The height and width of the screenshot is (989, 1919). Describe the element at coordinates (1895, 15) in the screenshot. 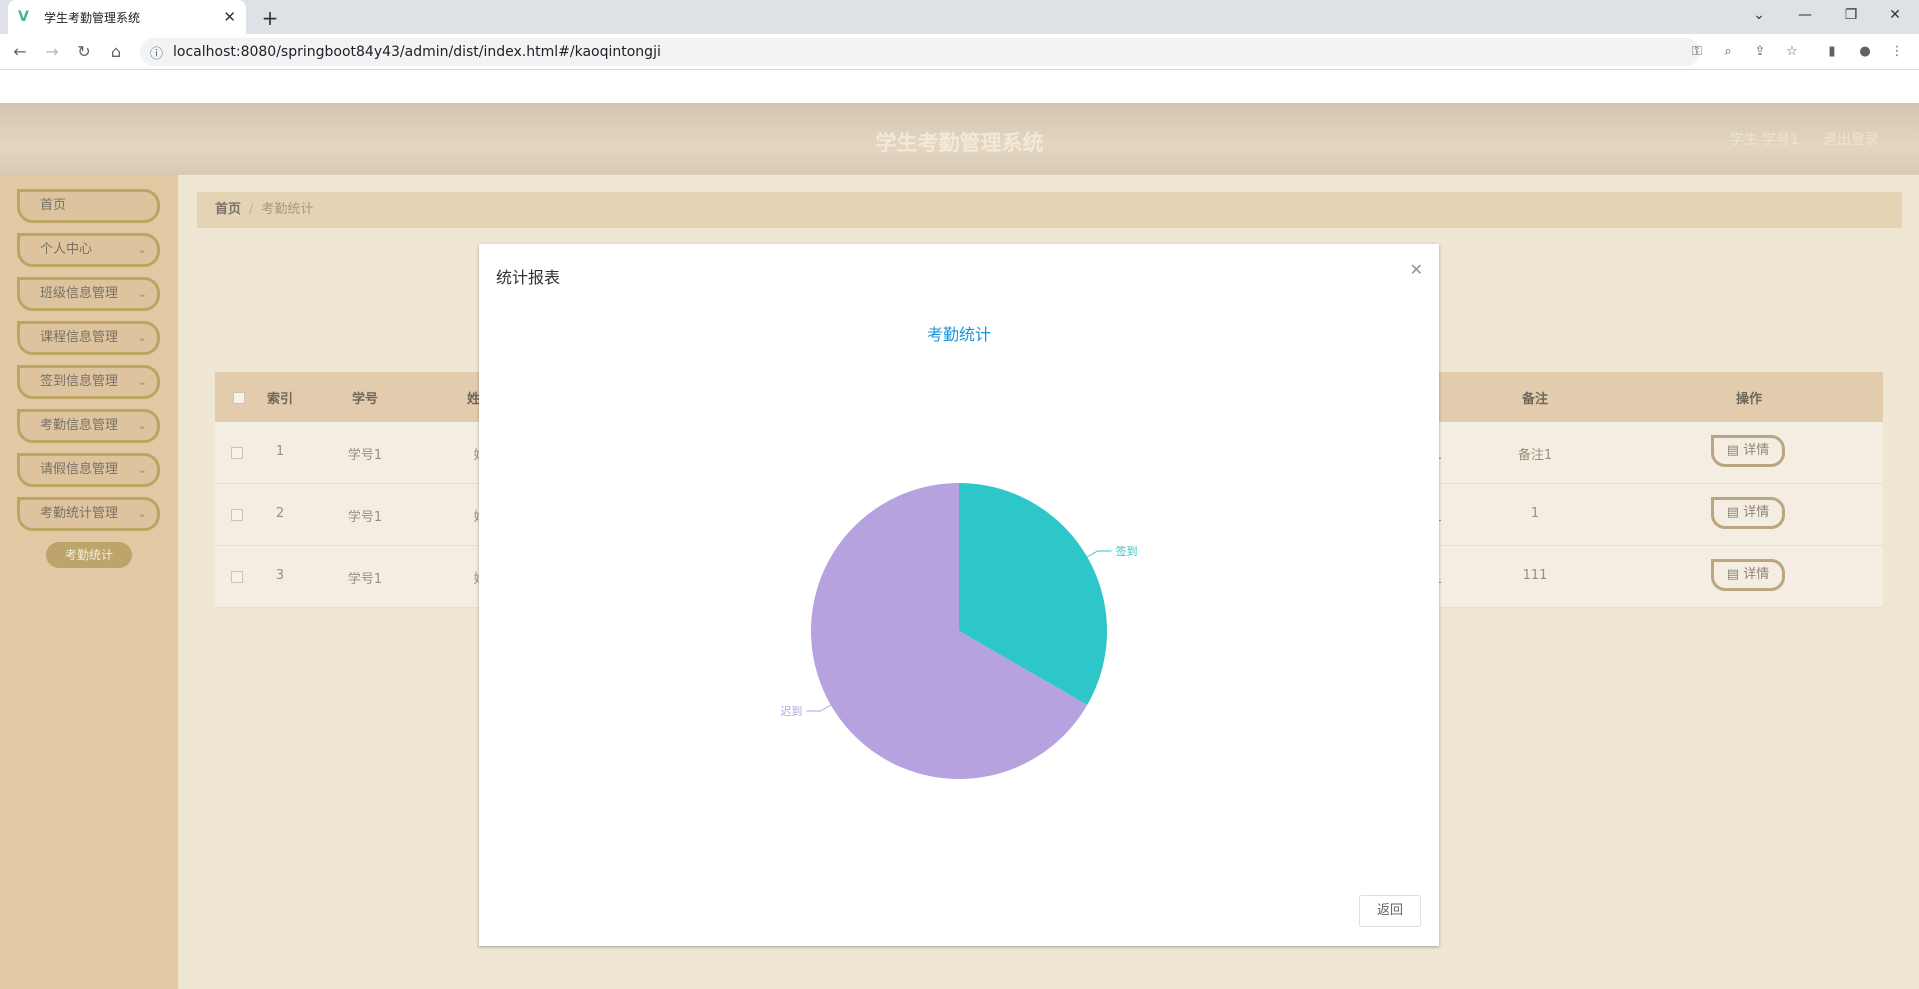

I see `close-window-icon: ✕` at that location.